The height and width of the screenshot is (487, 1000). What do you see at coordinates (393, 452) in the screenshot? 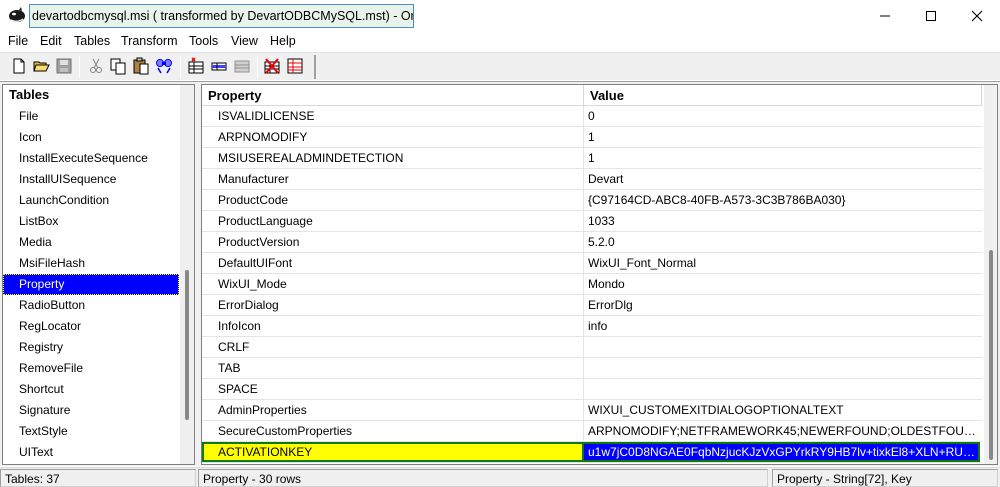
I see `property-cell: ACTIVATIONKEY` at bounding box center [393, 452].